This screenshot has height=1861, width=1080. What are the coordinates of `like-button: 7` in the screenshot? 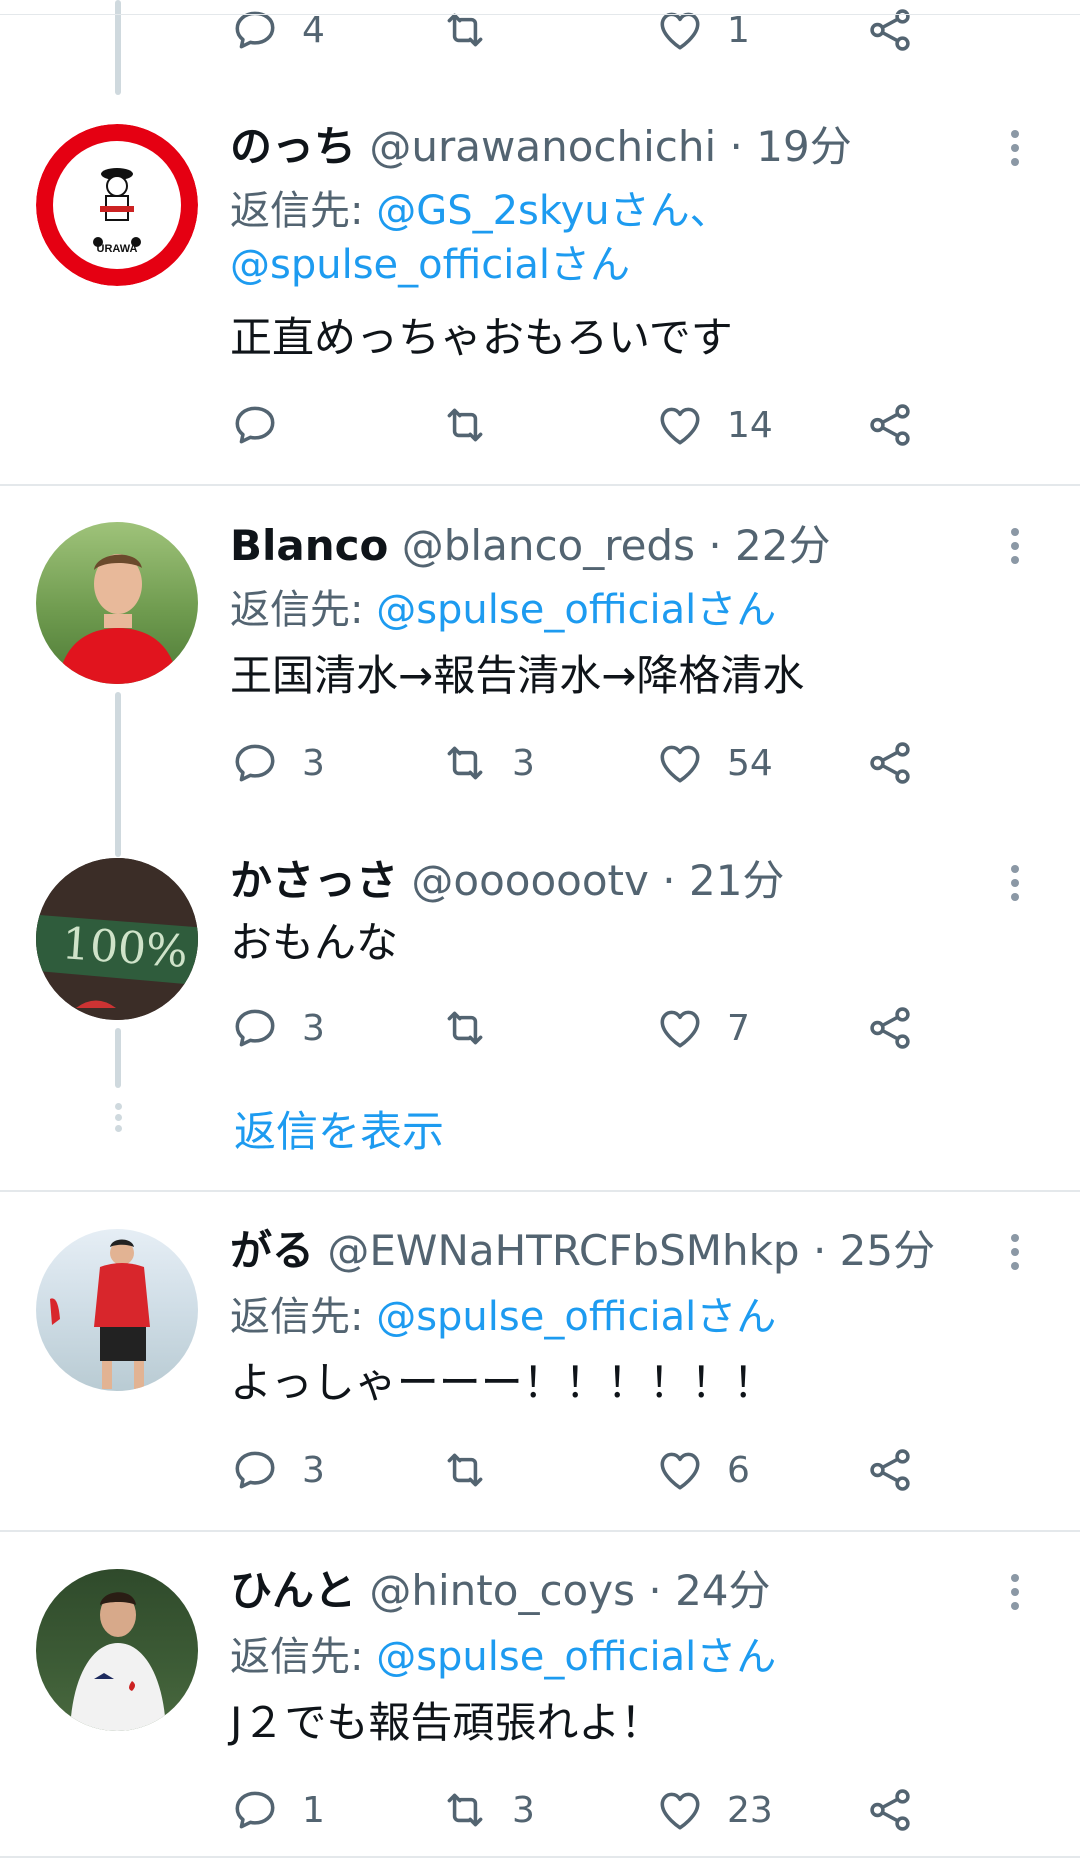 It's located at (702, 1028).